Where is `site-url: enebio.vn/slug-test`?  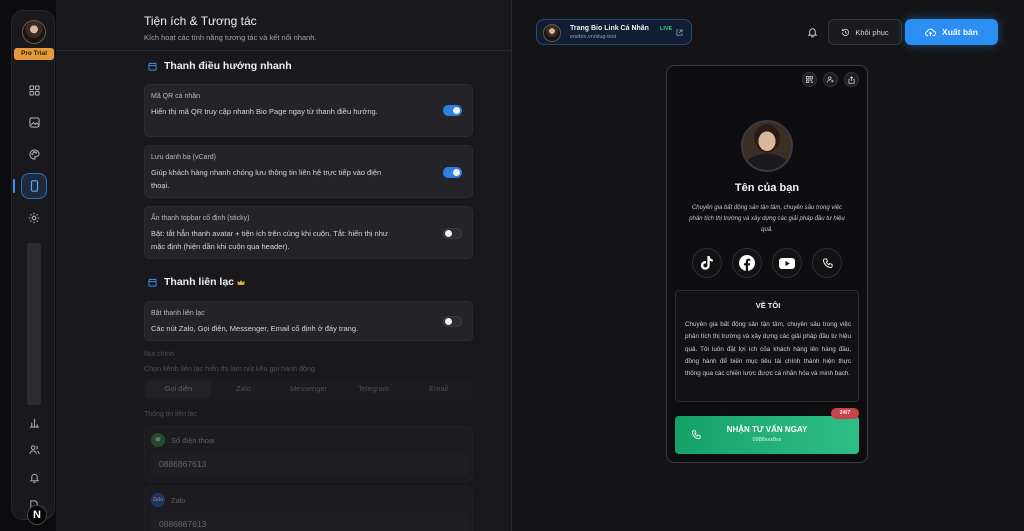 site-url: enebio.vn/slug-test is located at coordinates (593, 37).